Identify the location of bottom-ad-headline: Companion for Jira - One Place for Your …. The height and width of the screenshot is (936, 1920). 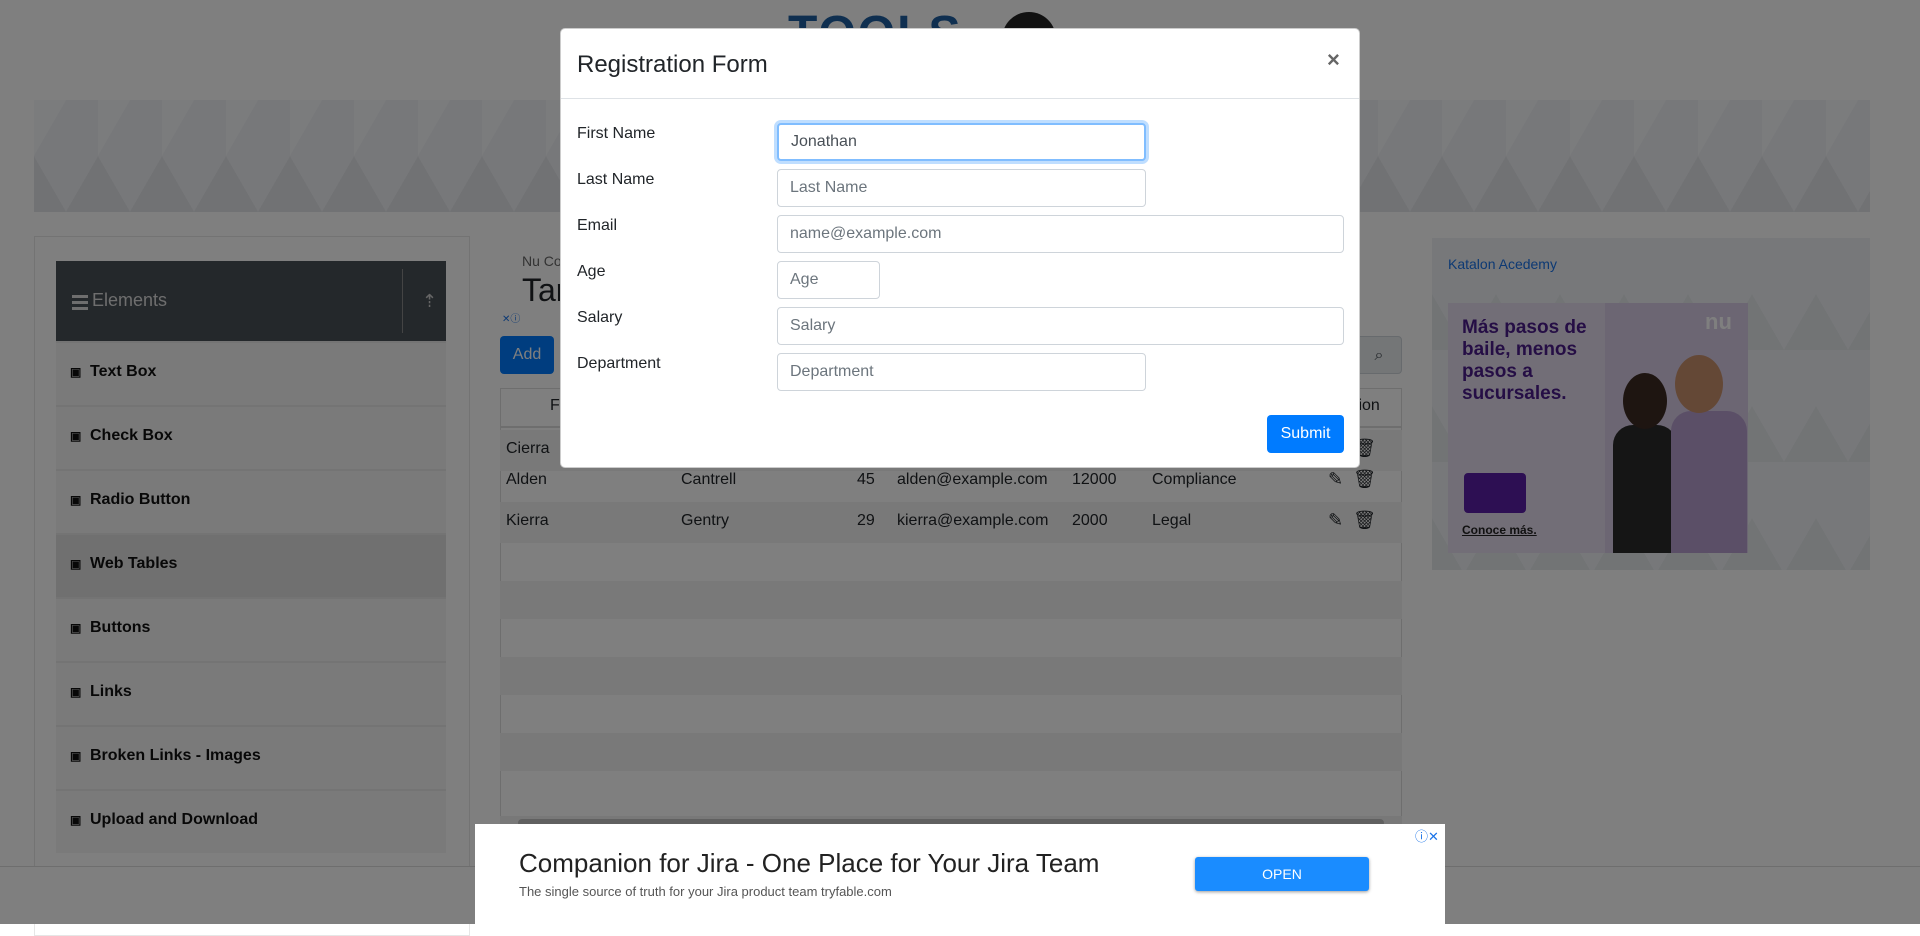
(809, 863).